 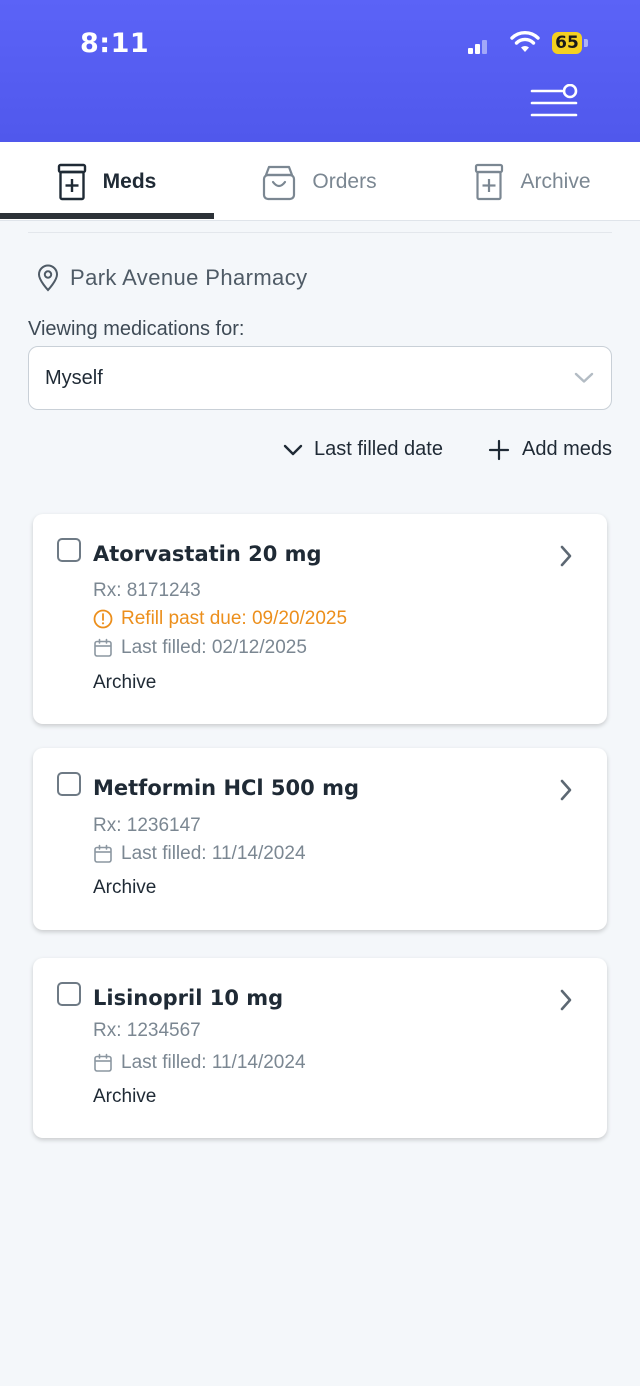 I want to click on divider, so click(x=320, y=232).